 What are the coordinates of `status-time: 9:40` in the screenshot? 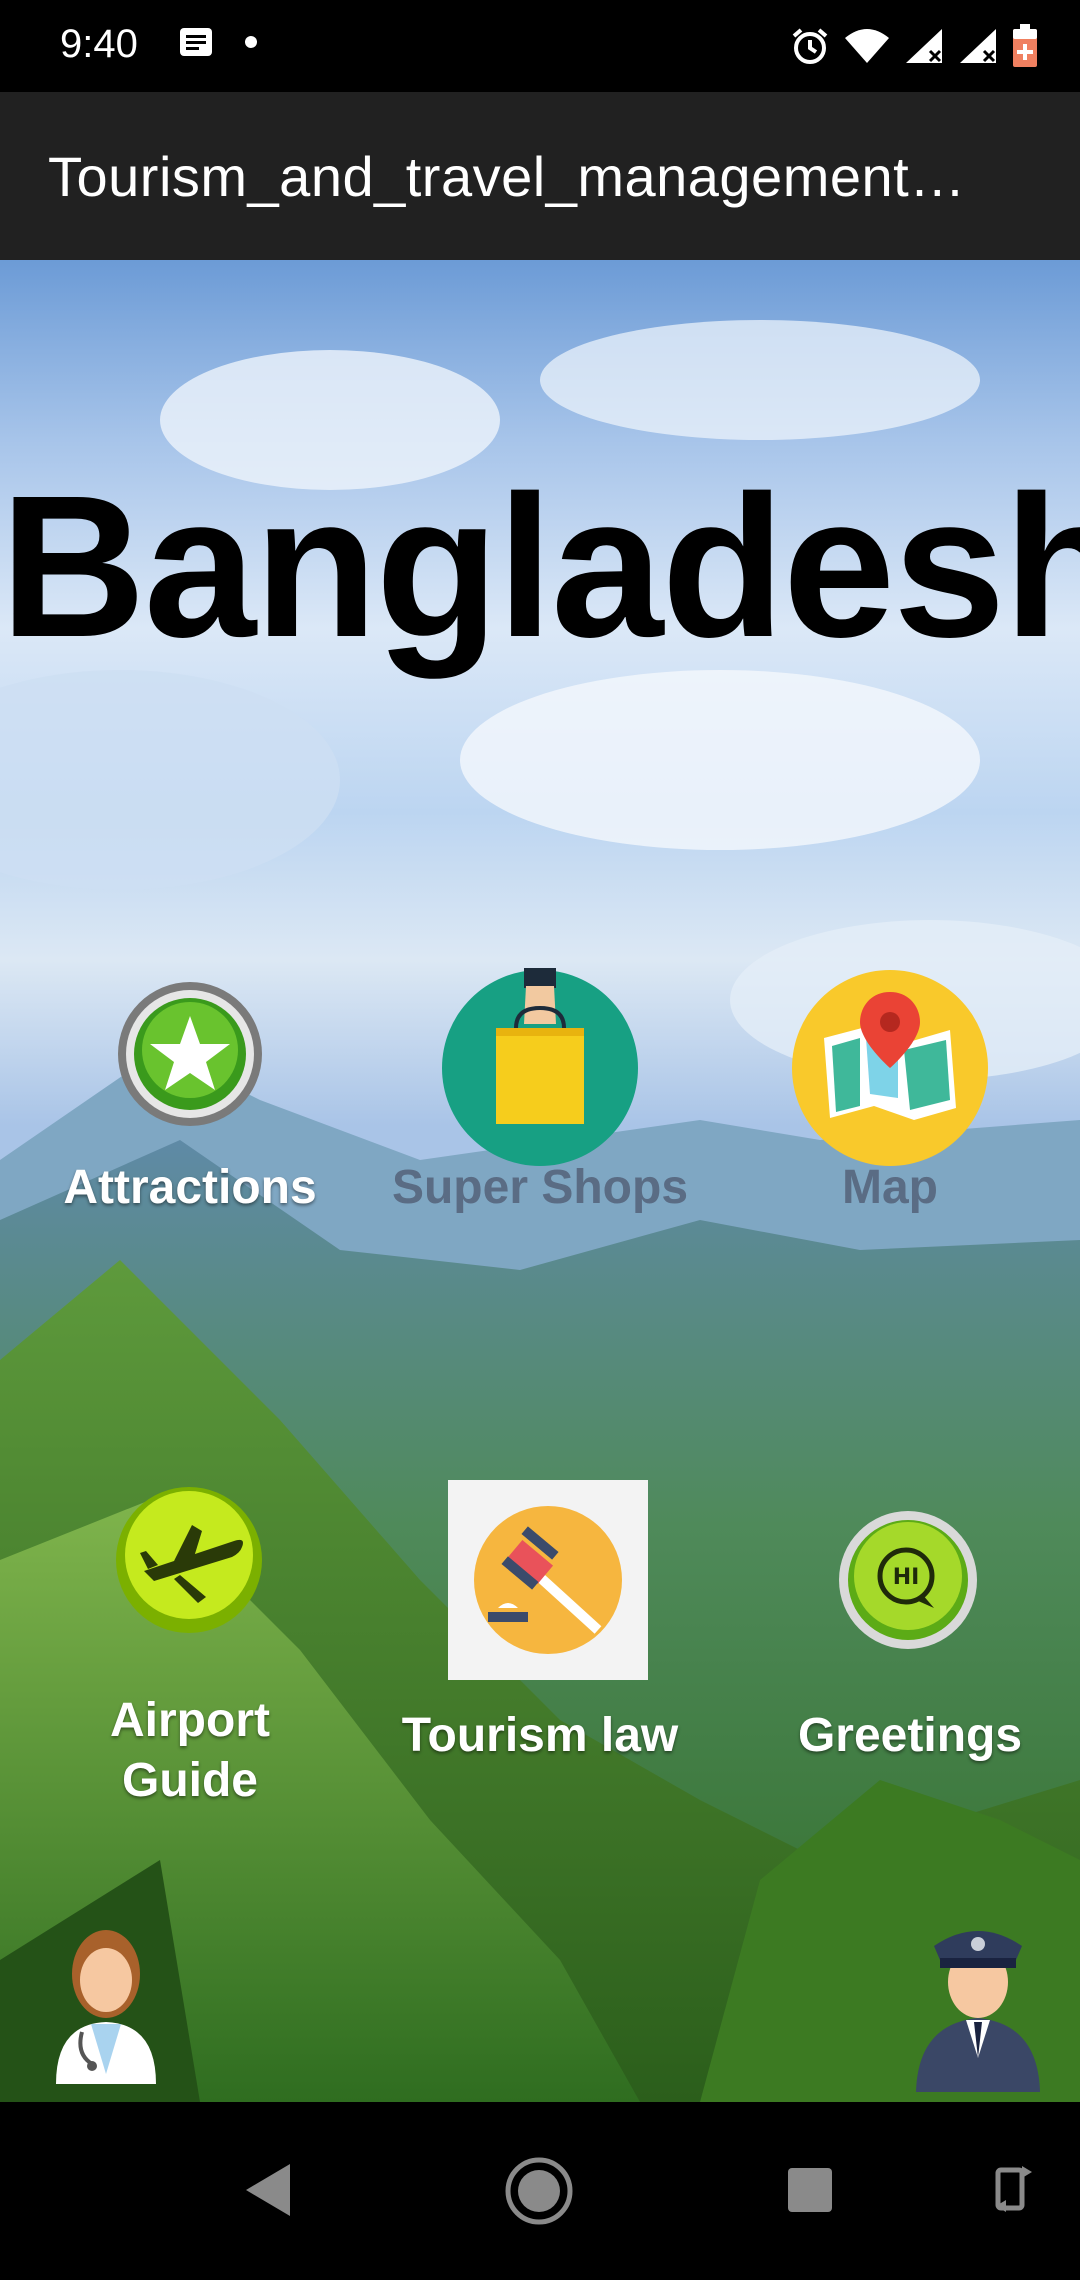 It's located at (99, 44).